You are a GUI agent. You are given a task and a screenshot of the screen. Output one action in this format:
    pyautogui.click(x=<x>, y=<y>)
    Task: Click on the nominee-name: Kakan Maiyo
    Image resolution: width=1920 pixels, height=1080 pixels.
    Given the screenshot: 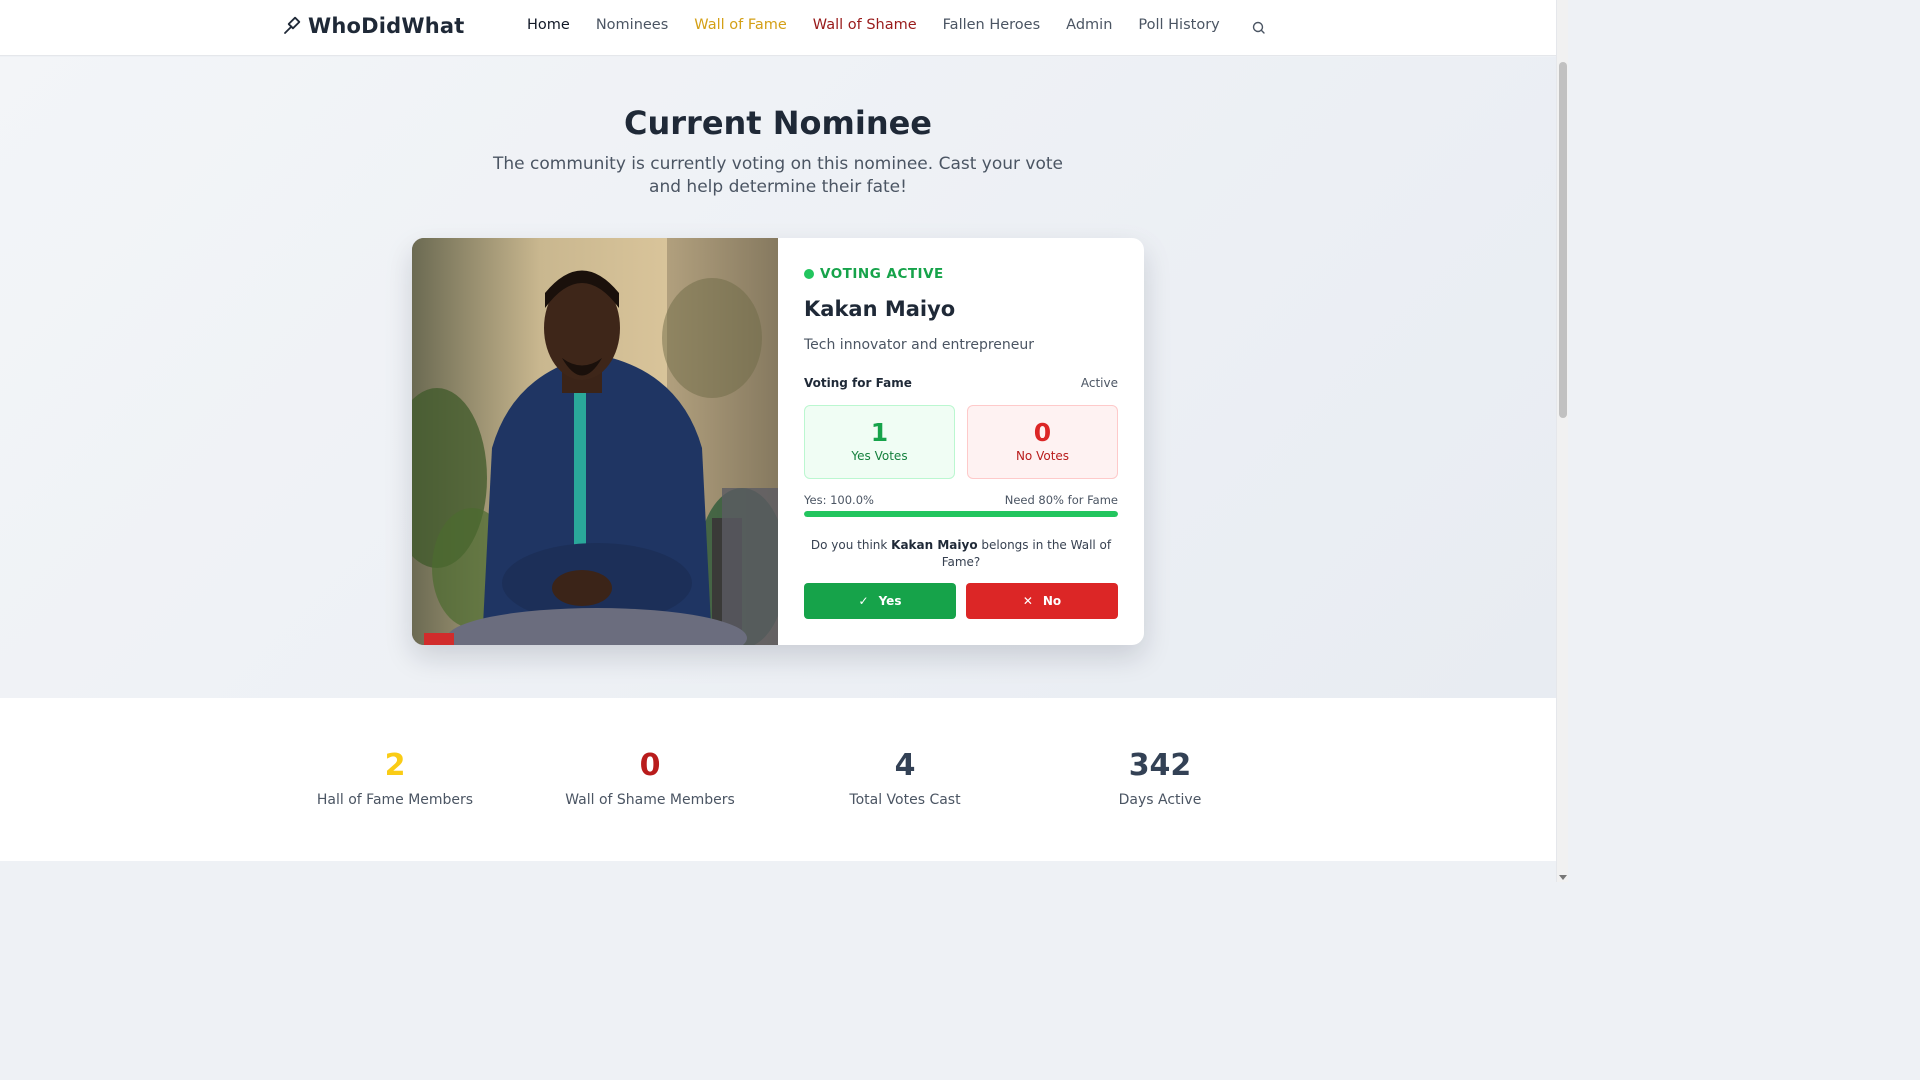 What is the action you would take?
    pyautogui.click(x=880, y=309)
    